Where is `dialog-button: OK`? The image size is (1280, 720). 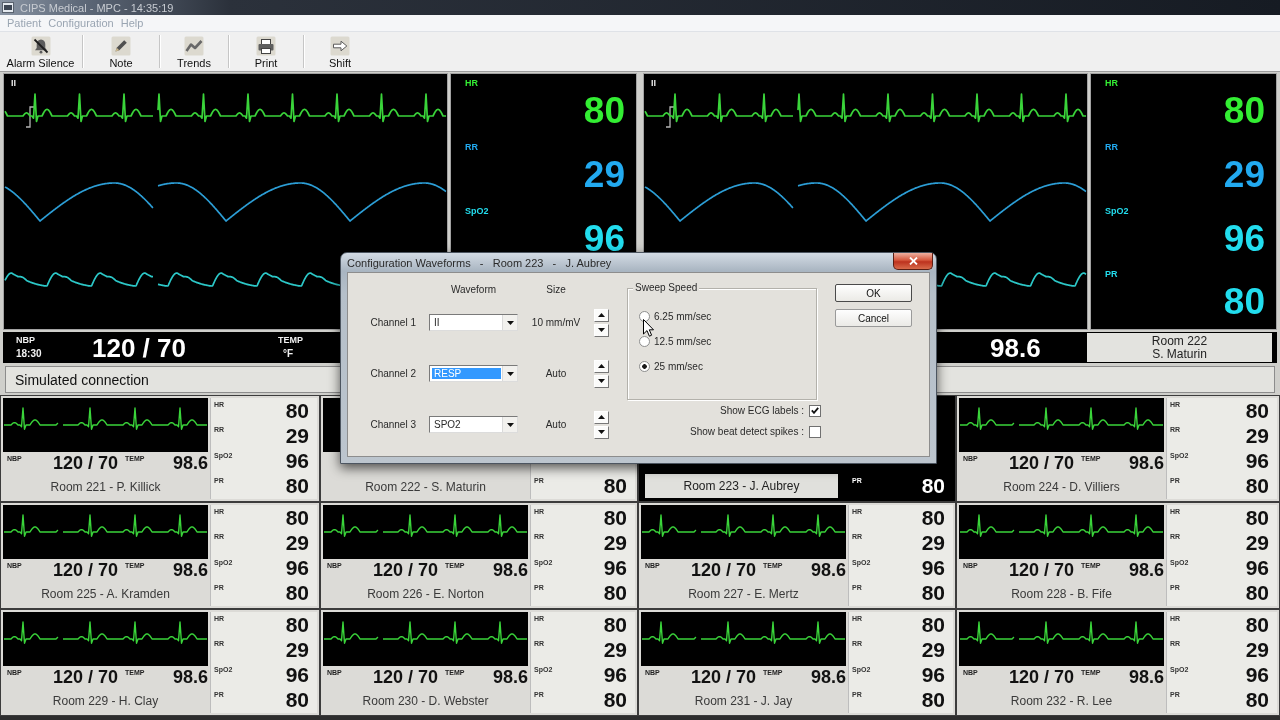 dialog-button: OK is located at coordinates (873, 293).